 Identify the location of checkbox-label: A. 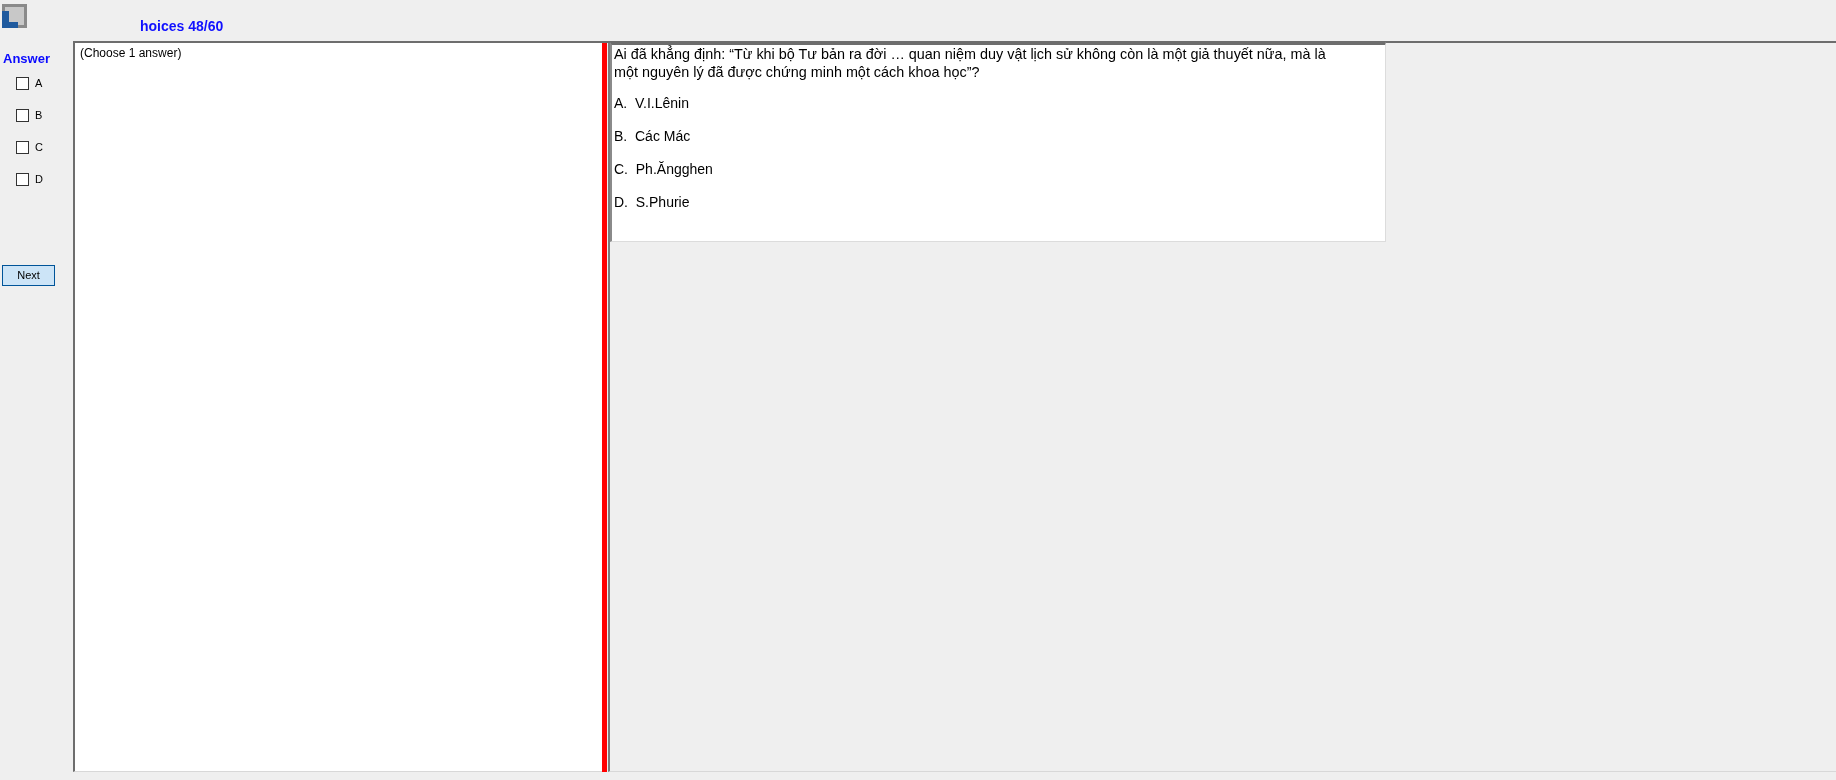
(39, 83).